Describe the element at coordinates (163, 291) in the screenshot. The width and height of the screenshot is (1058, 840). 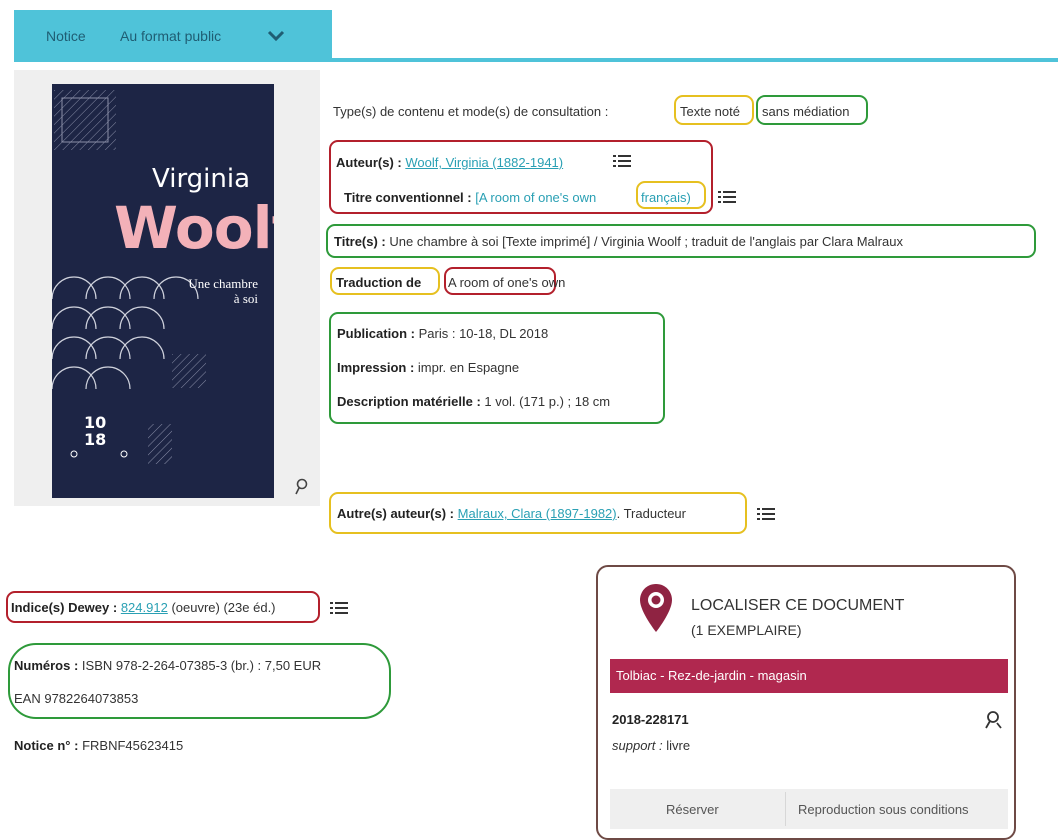
I see `book-cover: Virginia Woolf Une chambreà soi 1018` at that location.